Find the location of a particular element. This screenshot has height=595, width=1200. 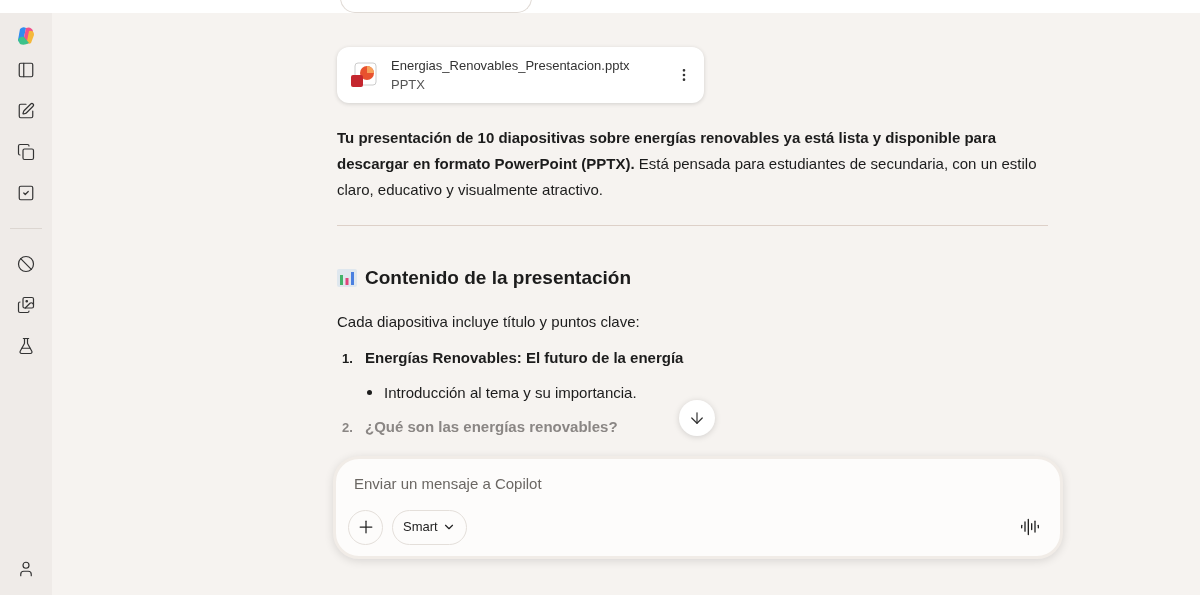

copilot-logo-icon is located at coordinates (26, 36).